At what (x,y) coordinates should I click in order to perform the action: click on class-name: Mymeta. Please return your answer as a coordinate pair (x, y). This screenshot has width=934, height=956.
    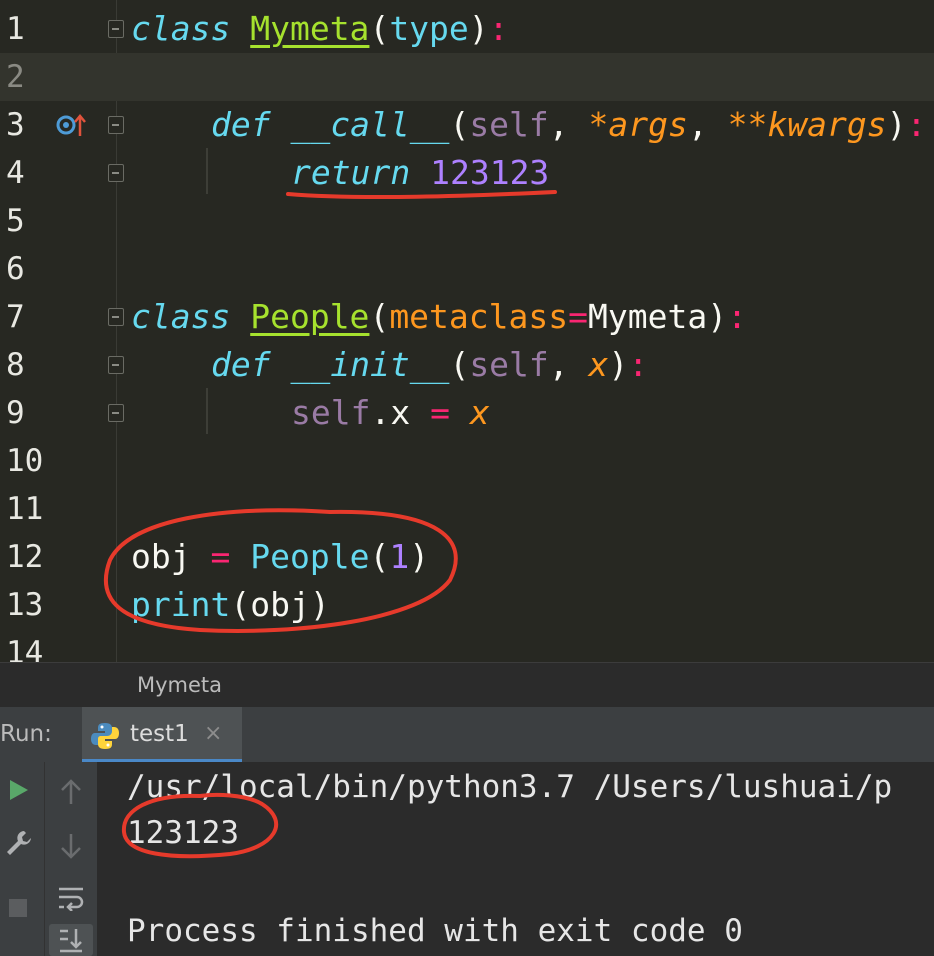
    Looking at the image, I should click on (310, 28).